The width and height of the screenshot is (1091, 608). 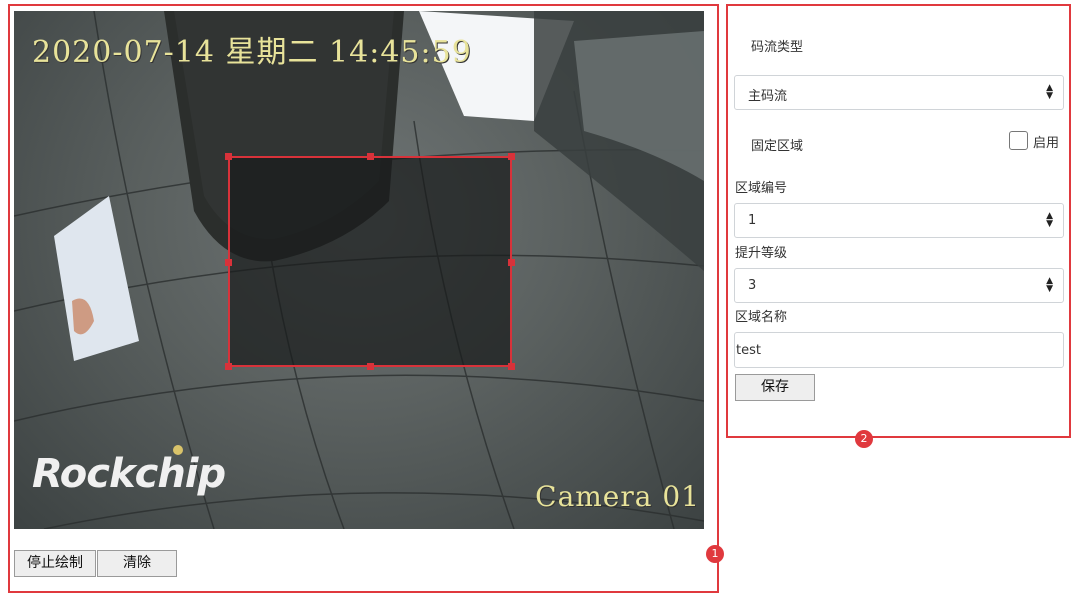 What do you see at coordinates (899, 92) in the screenshot?
I see `stream-type-select: 主码流 ▲ ▼` at bounding box center [899, 92].